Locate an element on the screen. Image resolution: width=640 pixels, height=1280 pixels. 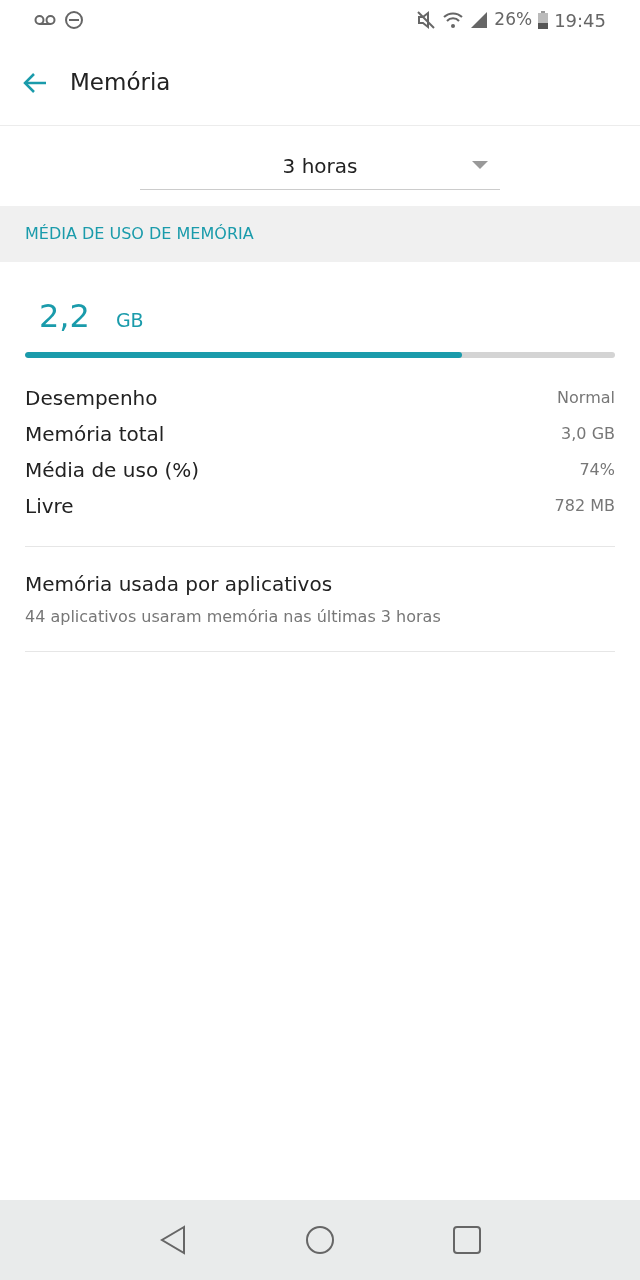
battery-percentage: 26% is located at coordinates (513, 20).